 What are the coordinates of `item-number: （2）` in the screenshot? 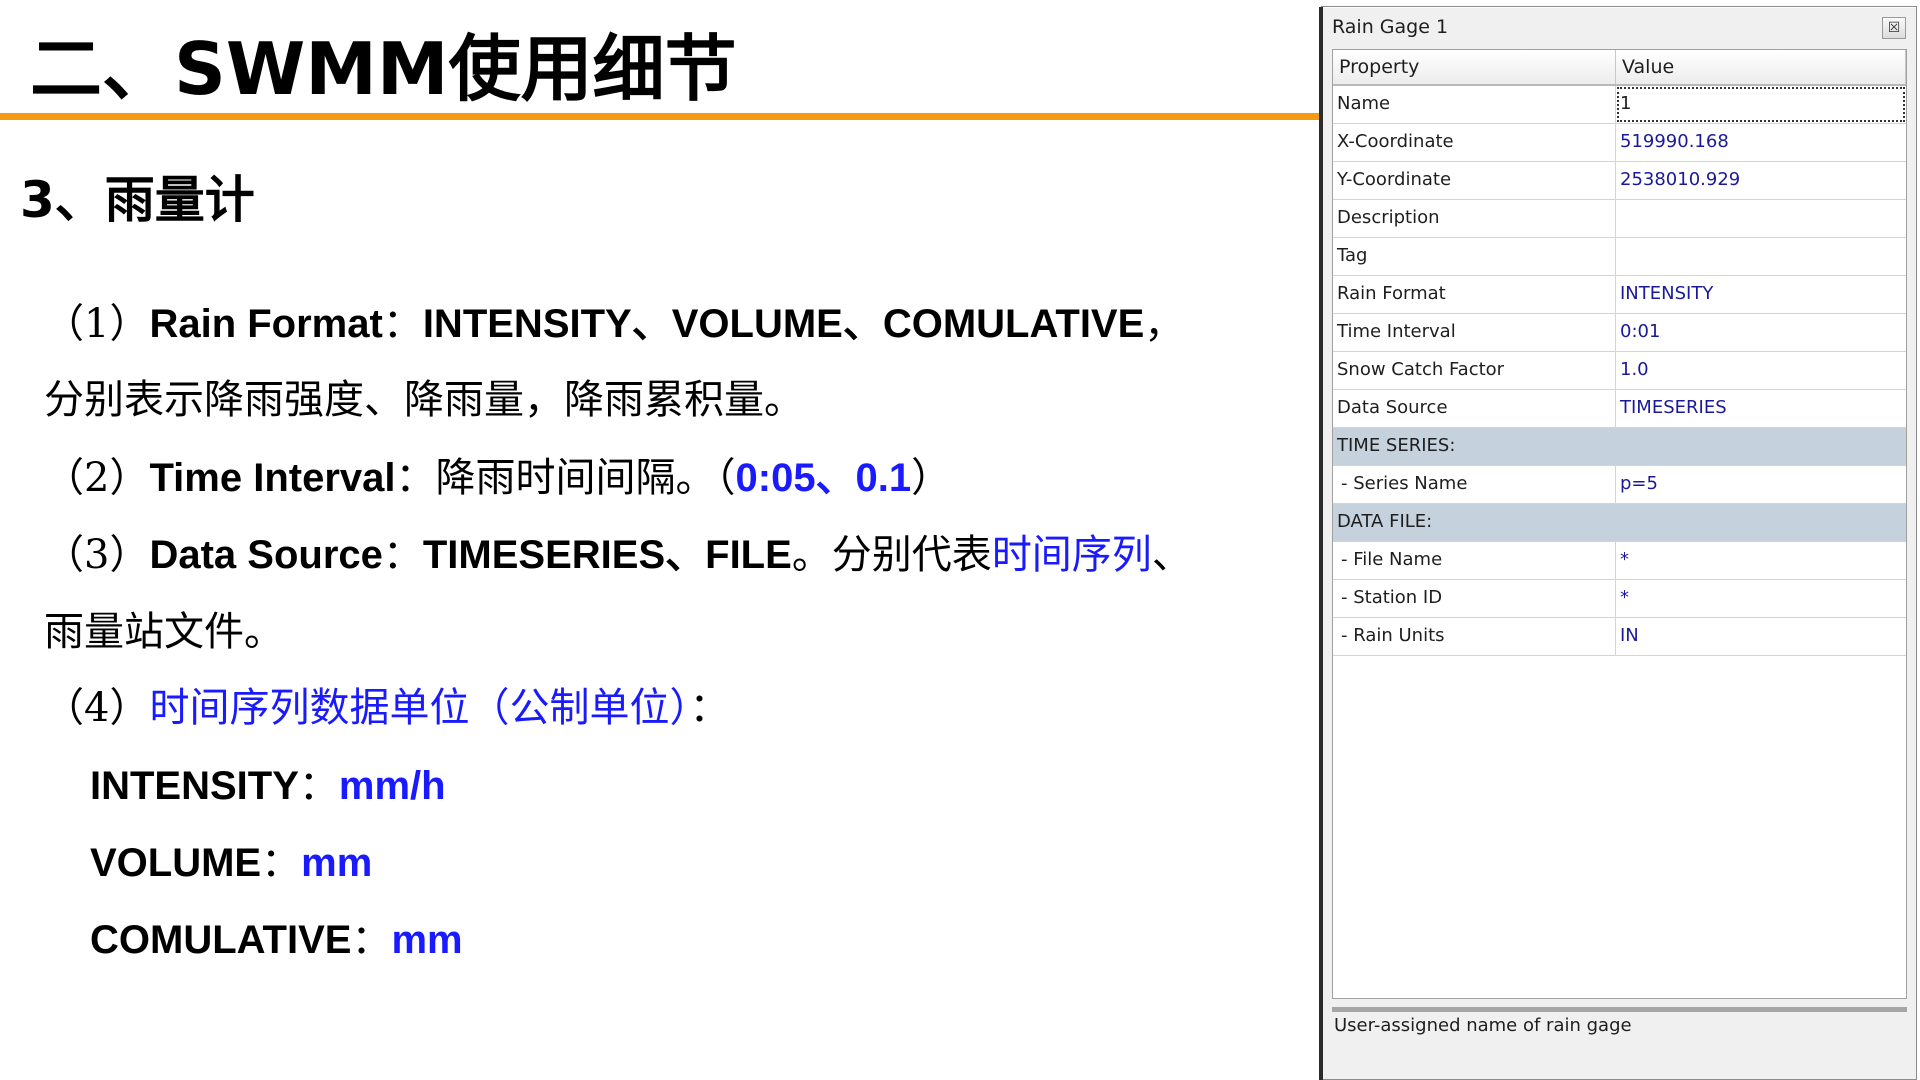 It's located at (97, 478).